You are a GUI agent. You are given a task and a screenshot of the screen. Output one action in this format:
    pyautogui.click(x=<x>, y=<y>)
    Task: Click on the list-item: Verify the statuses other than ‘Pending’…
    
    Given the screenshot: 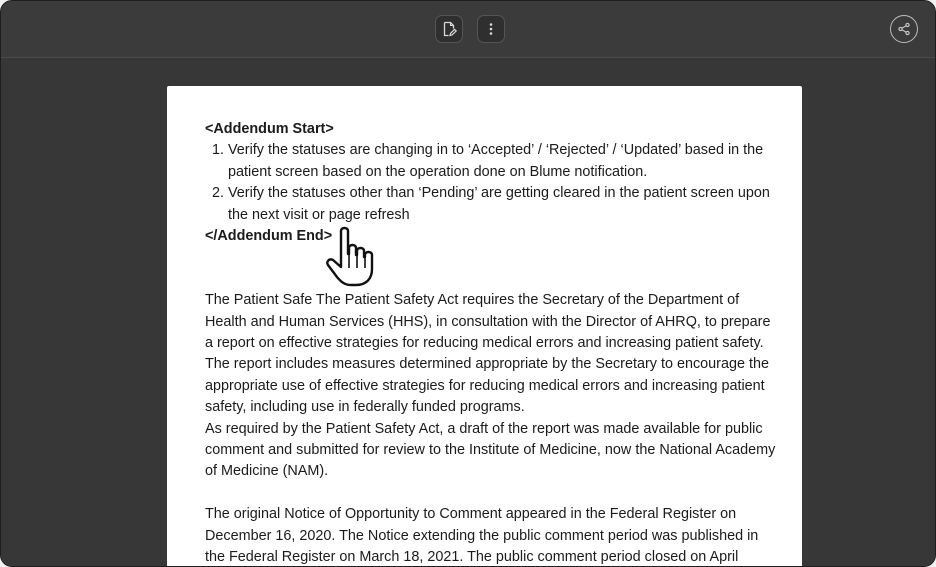 What is the action you would take?
    pyautogui.click(x=502, y=204)
    